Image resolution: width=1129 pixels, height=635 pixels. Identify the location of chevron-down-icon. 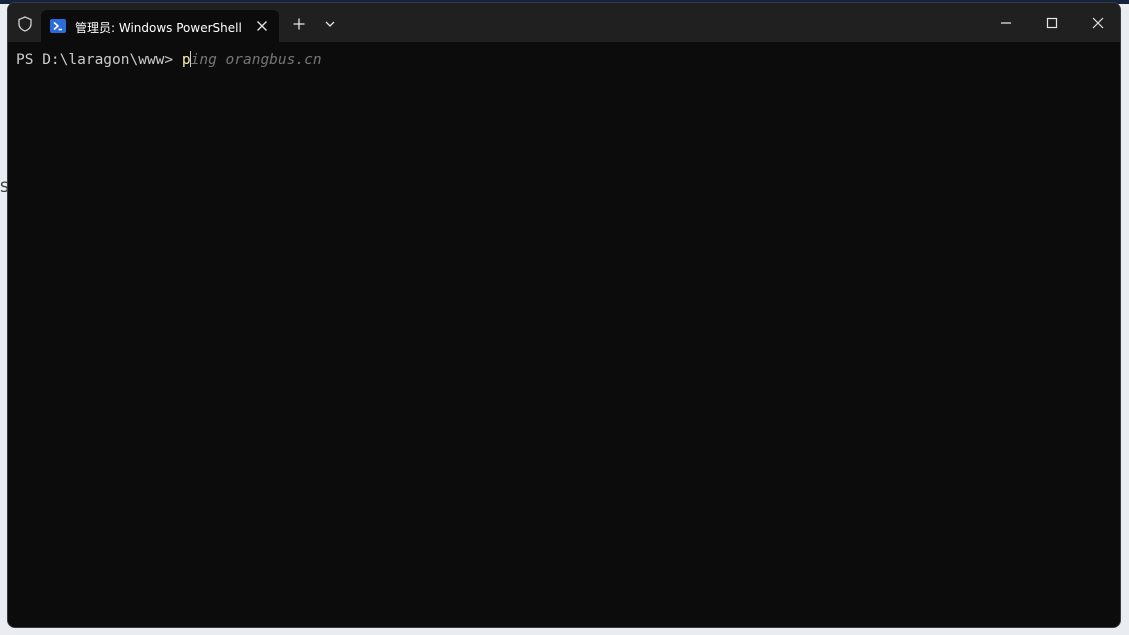
(330, 24).